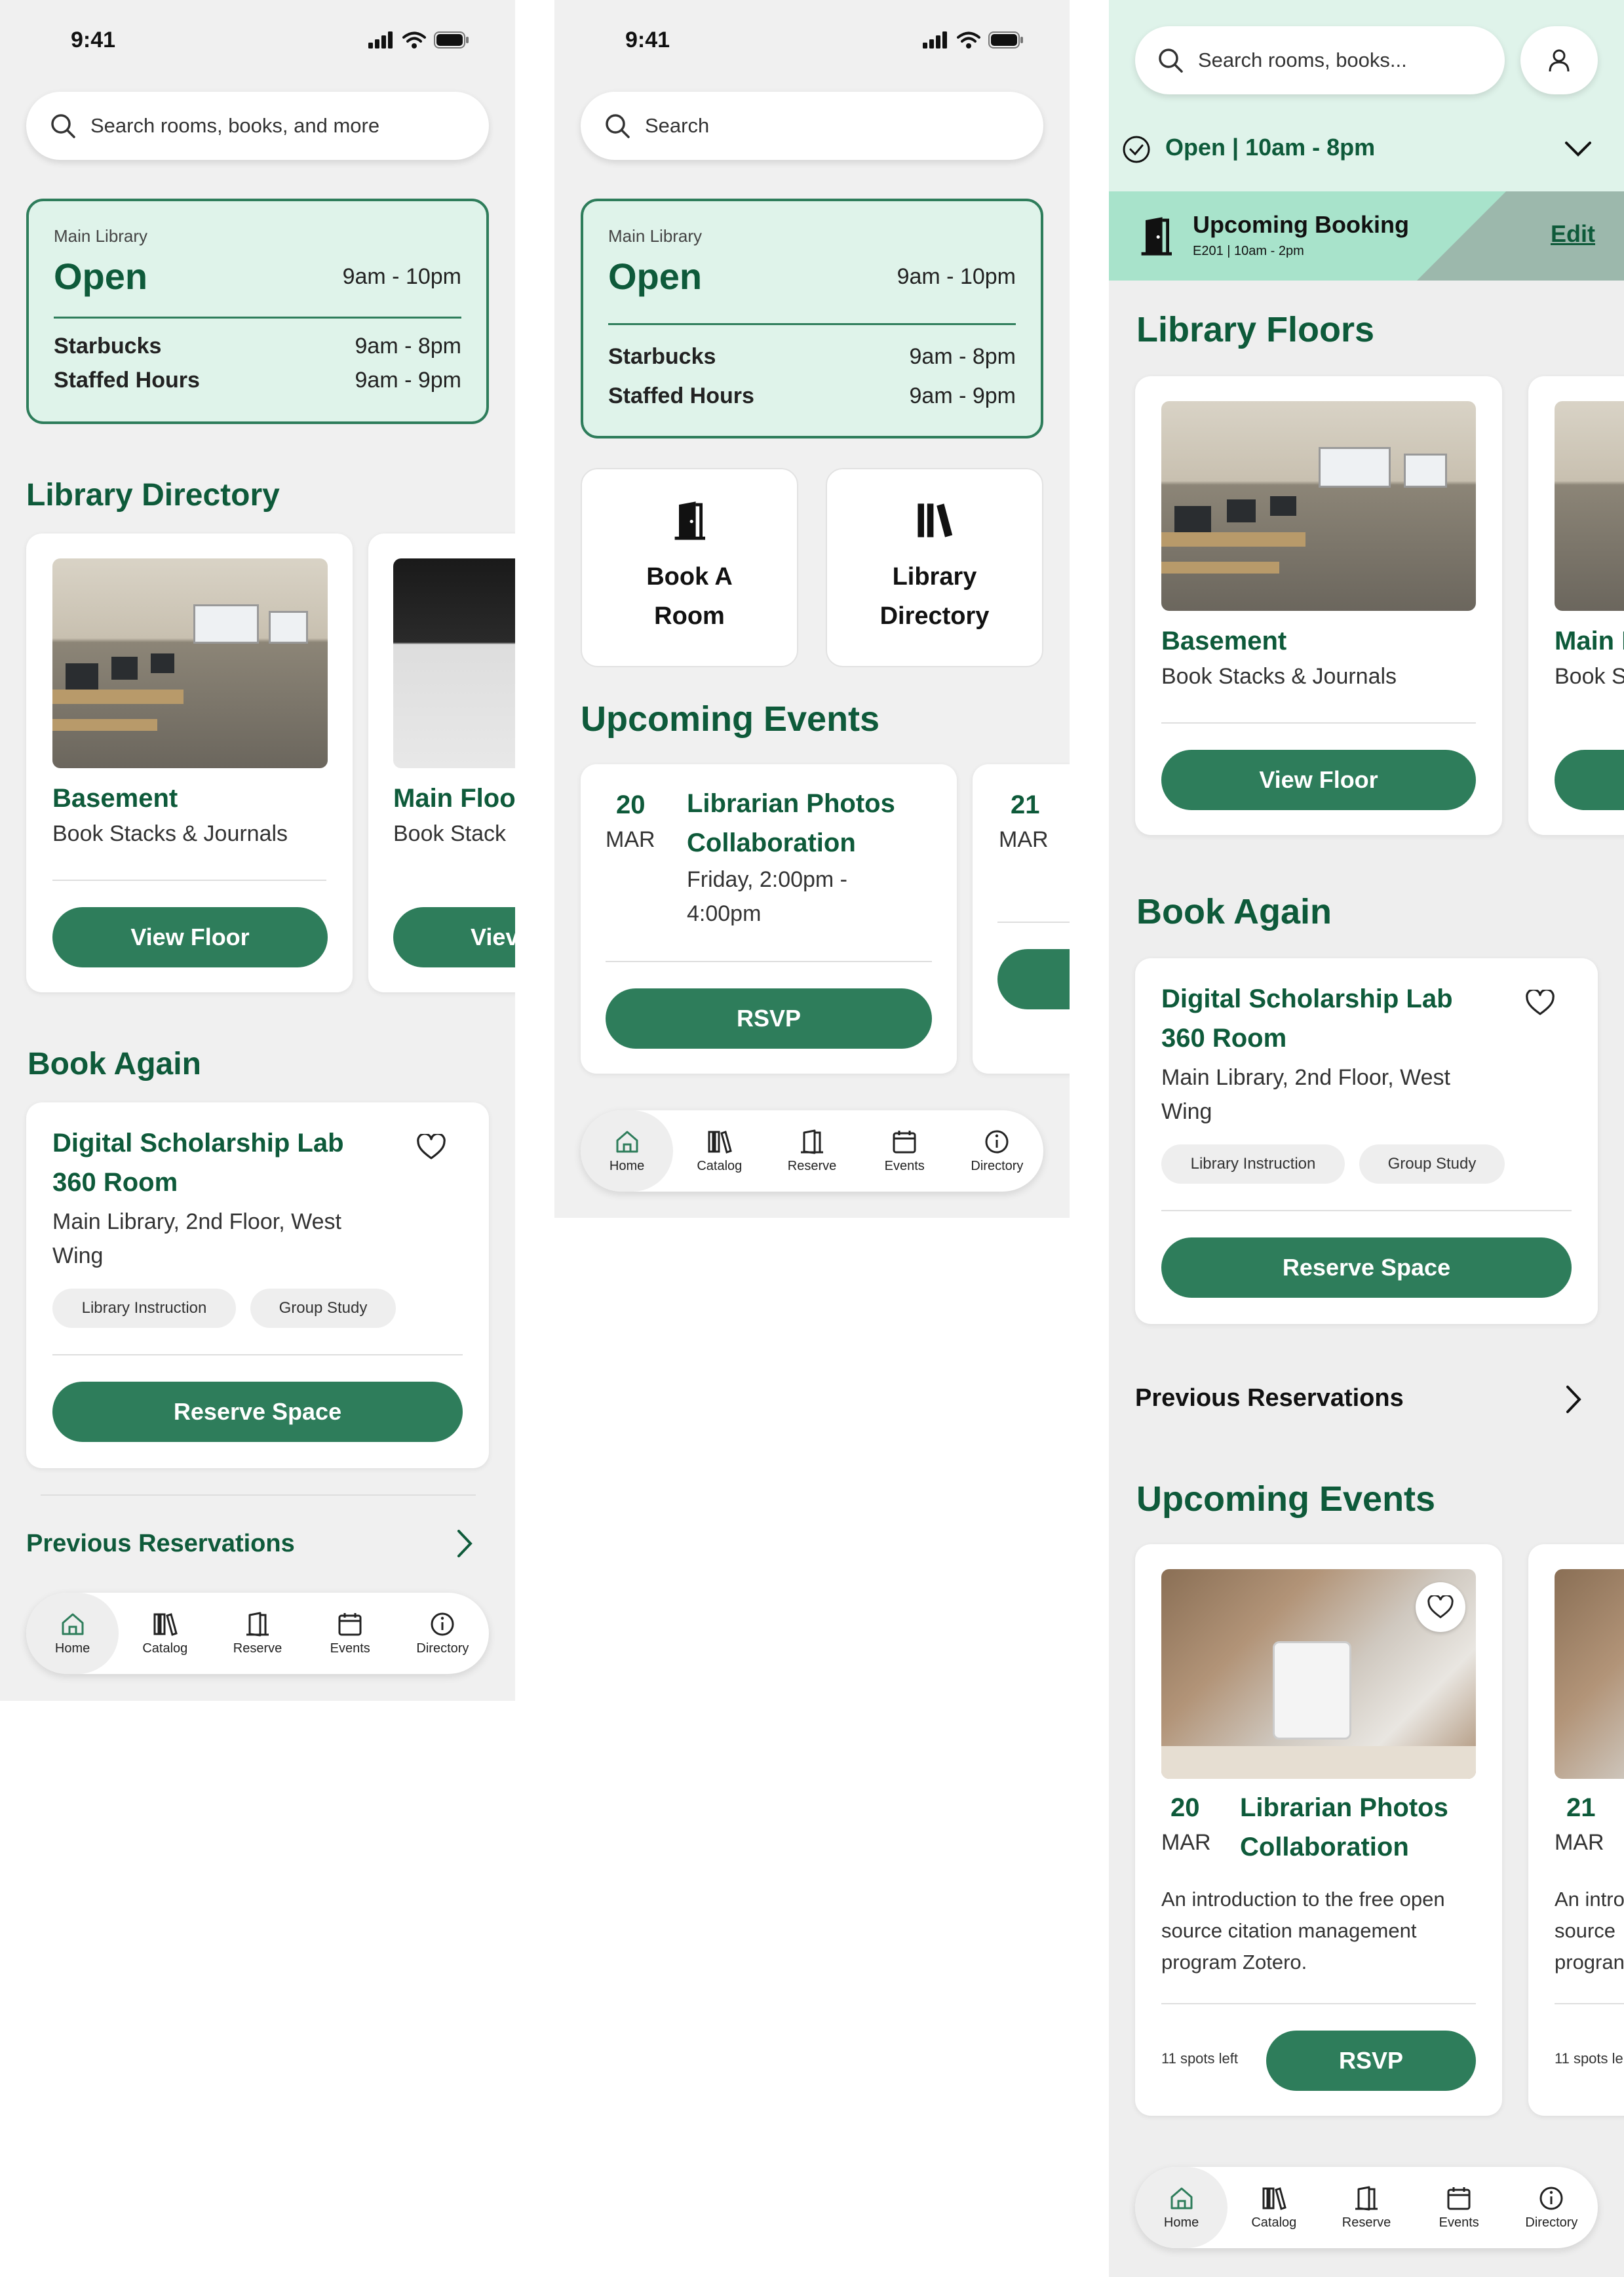 Image resolution: width=1624 pixels, height=2277 pixels. I want to click on event-card: 21 MAR, so click(1021, 919).